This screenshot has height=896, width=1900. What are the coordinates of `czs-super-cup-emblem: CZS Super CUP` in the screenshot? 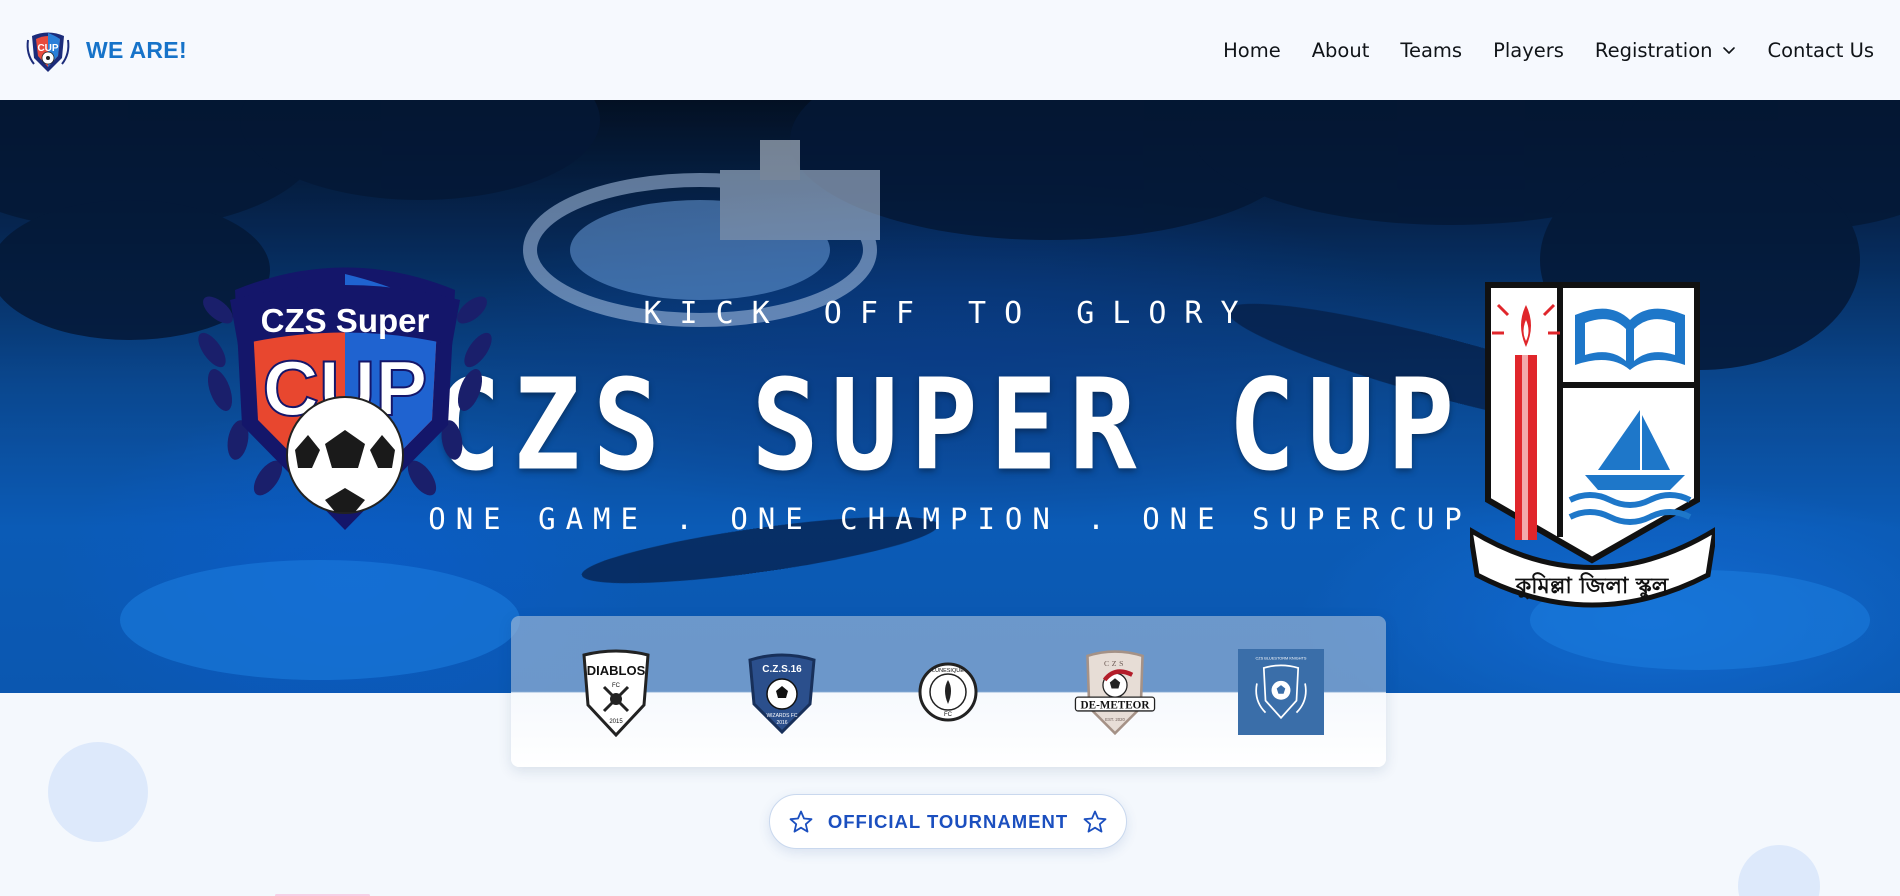 It's located at (345, 398).